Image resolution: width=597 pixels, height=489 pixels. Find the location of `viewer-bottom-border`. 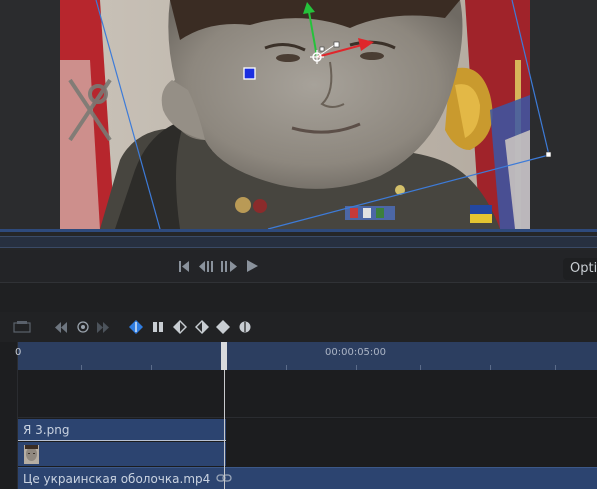

viewer-bottom-border is located at coordinates (298, 230).